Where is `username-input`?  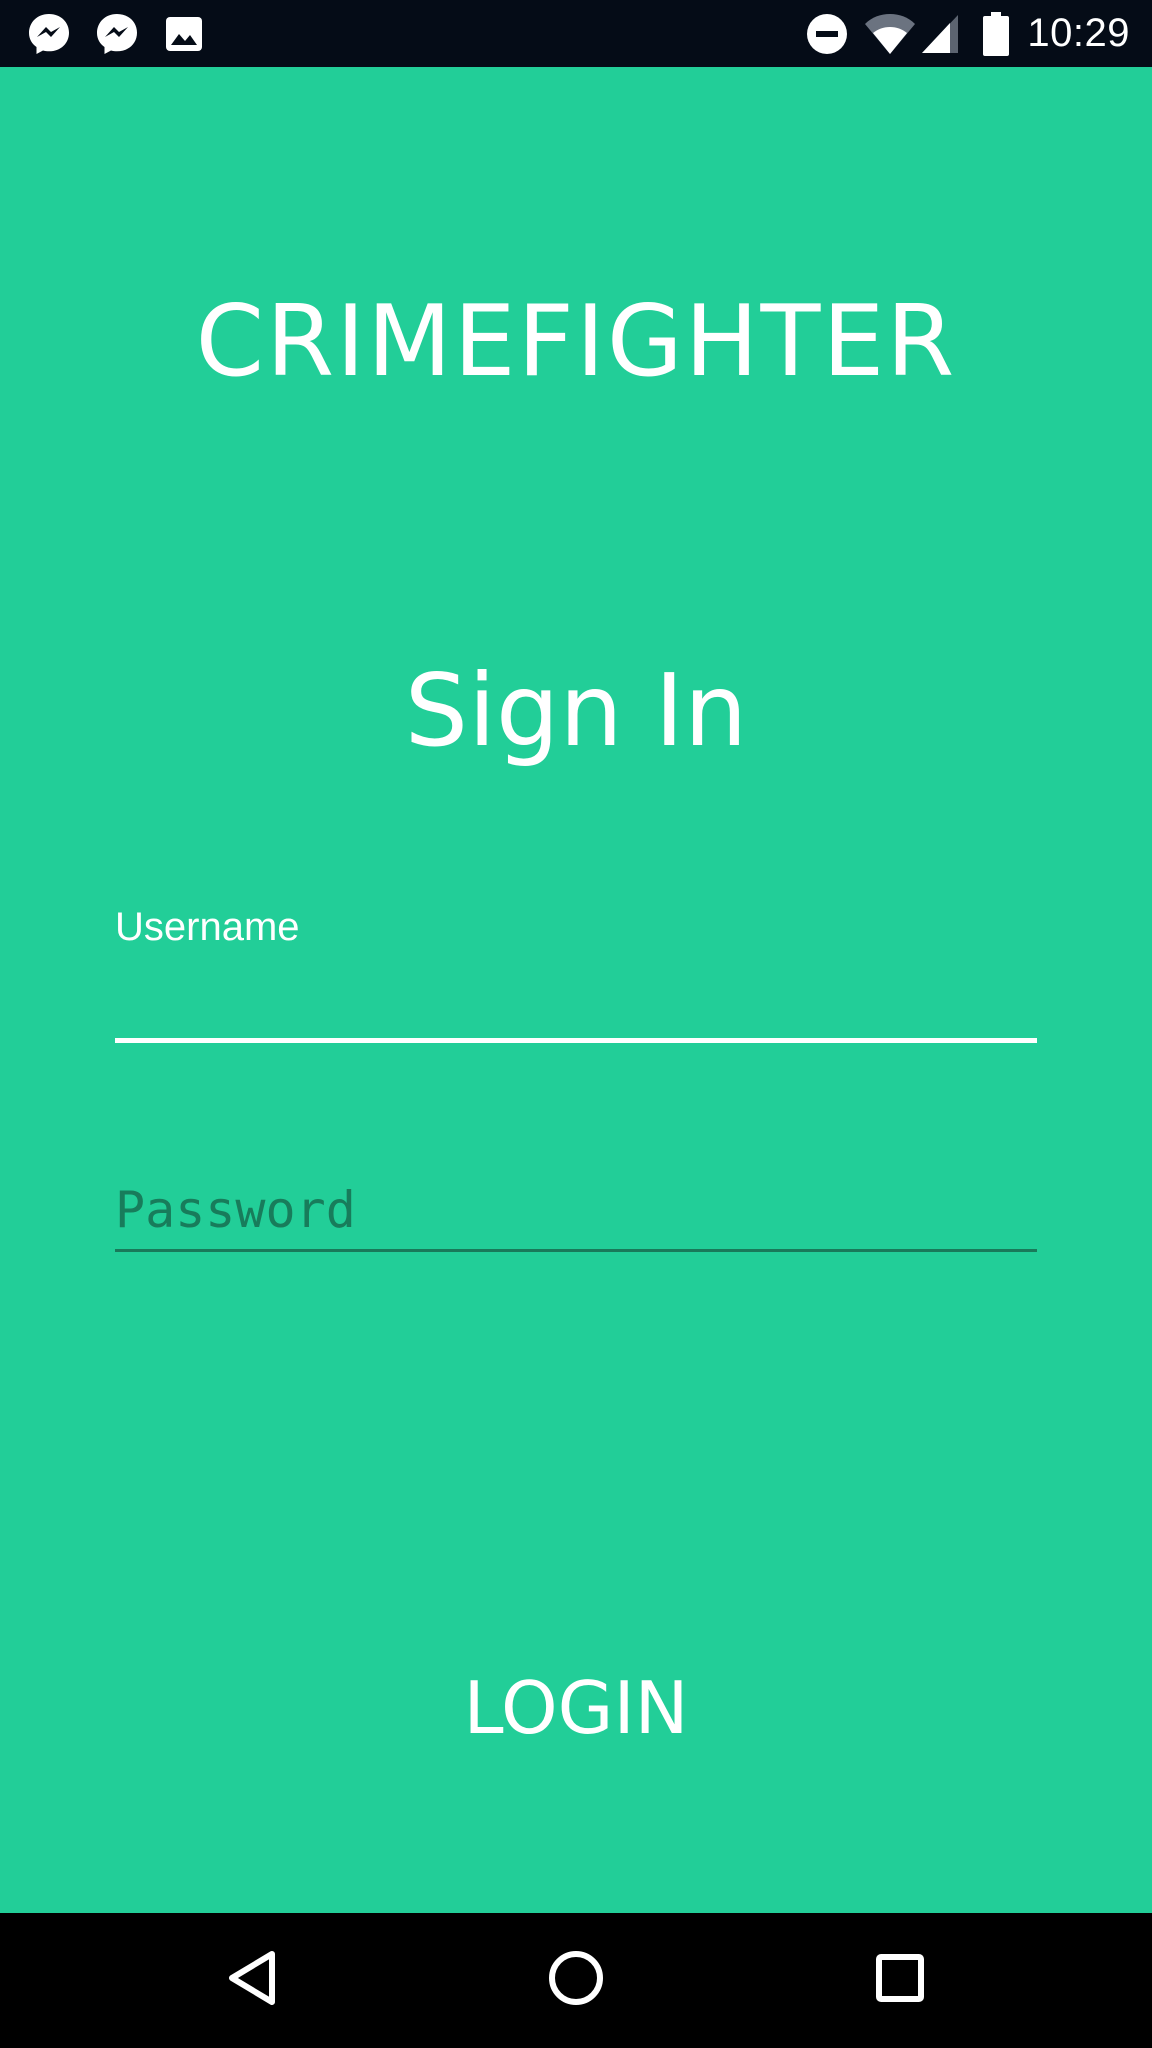
username-input is located at coordinates (576, 1003).